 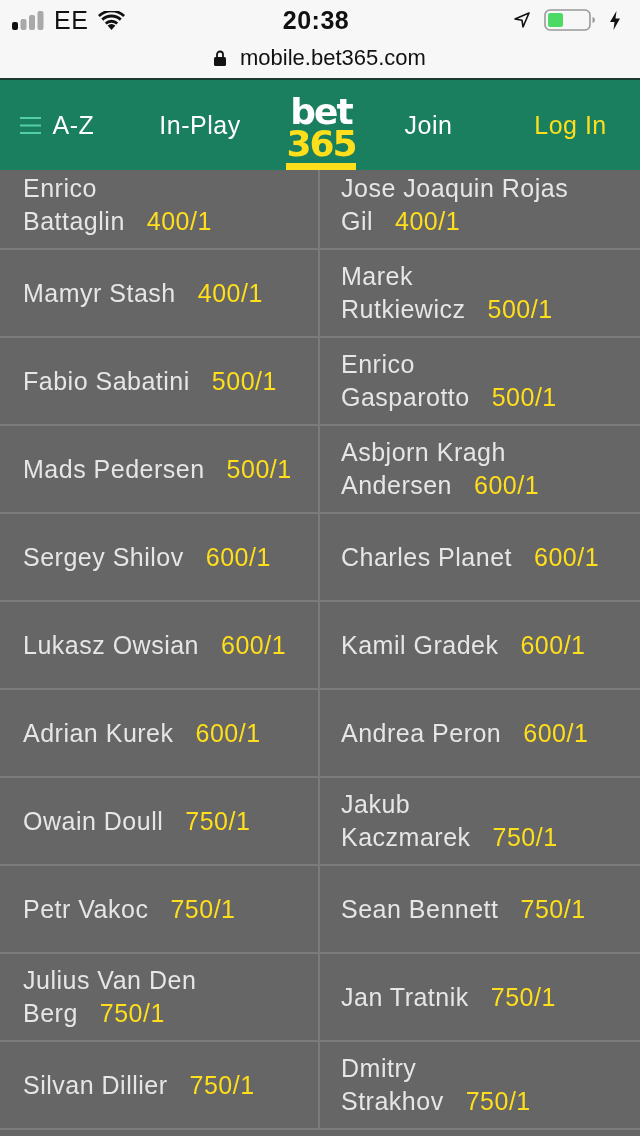 I want to click on runner-name: Silvan Dillier, so click(x=95, y=1085).